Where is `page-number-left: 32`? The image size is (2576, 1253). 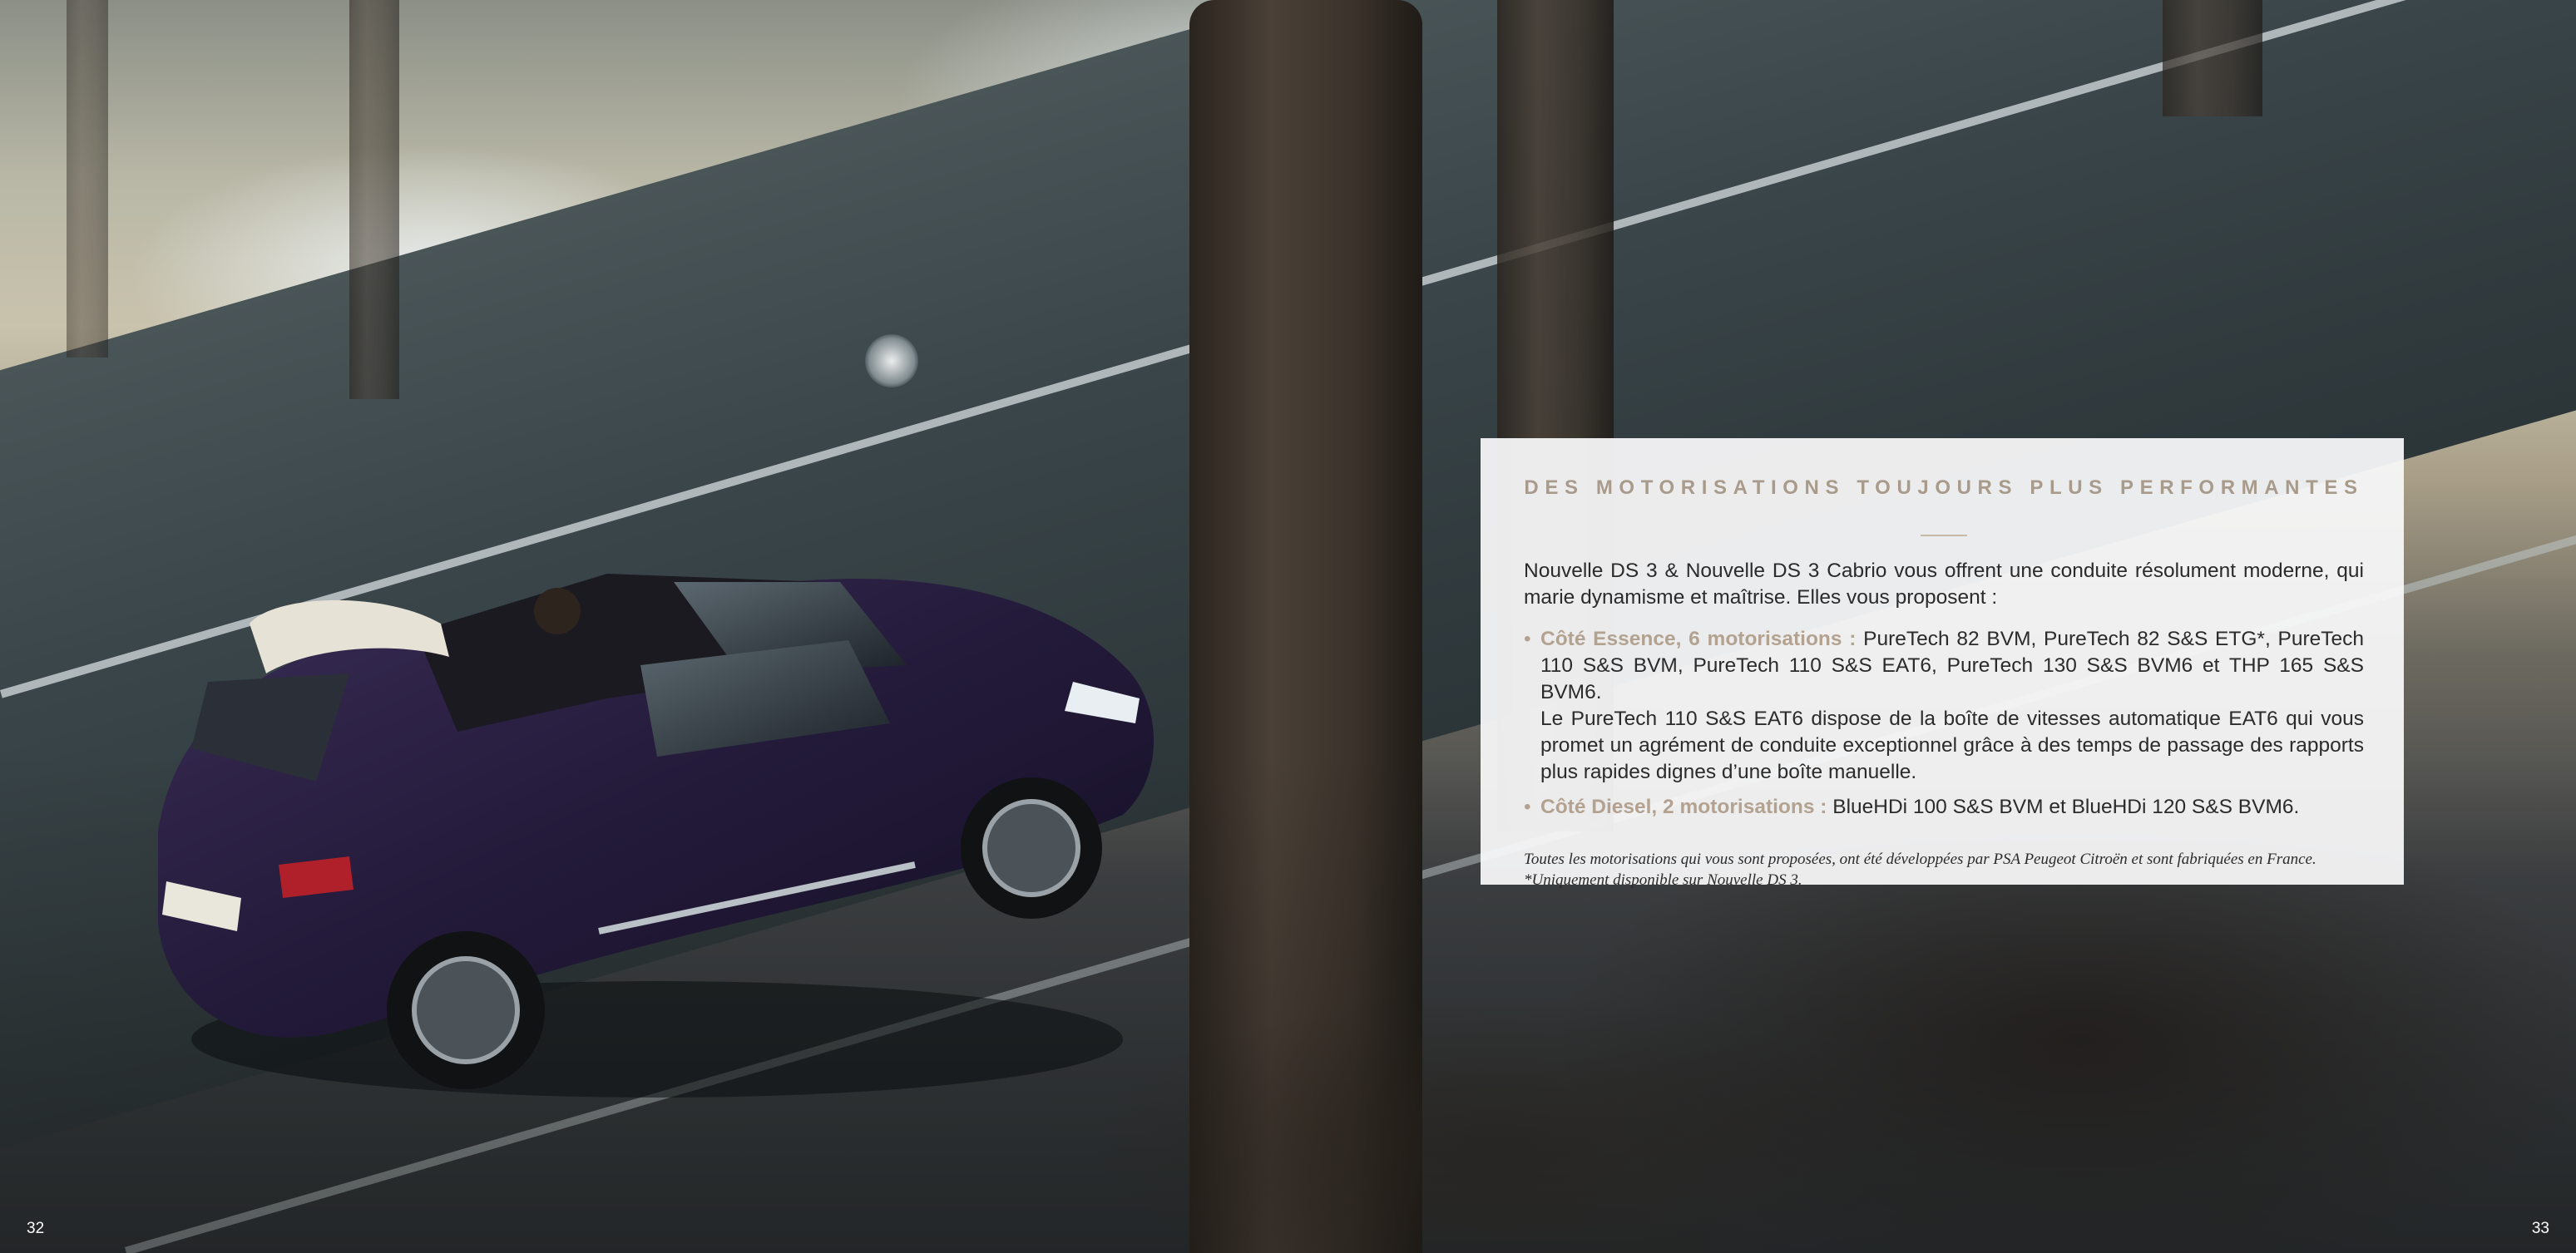 page-number-left: 32 is located at coordinates (36, 1228).